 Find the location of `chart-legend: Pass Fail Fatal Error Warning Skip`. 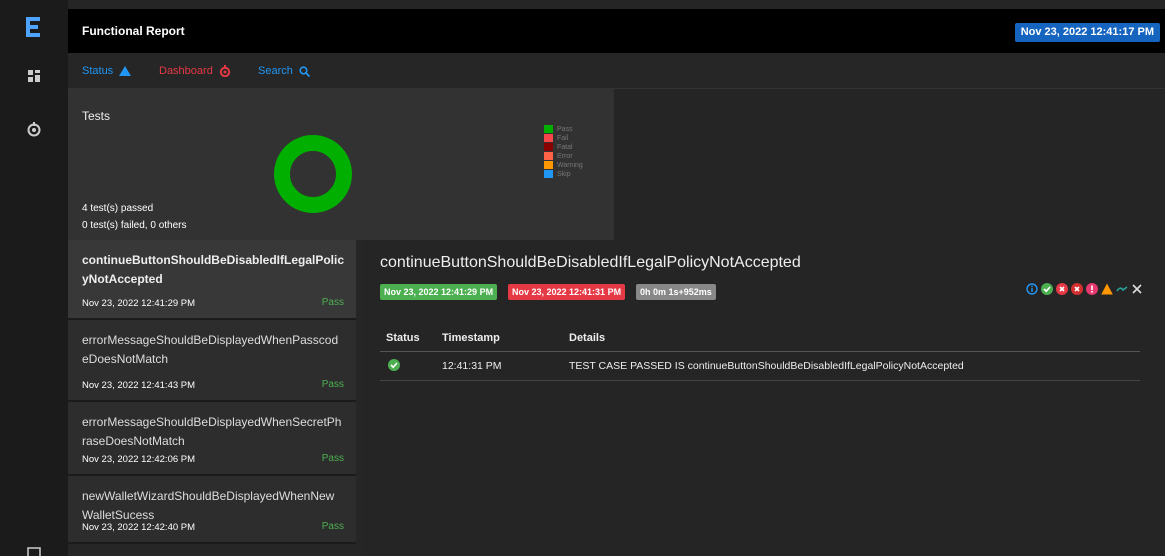

chart-legend: Pass Fail Fatal Error Warning Skip is located at coordinates (563, 152).